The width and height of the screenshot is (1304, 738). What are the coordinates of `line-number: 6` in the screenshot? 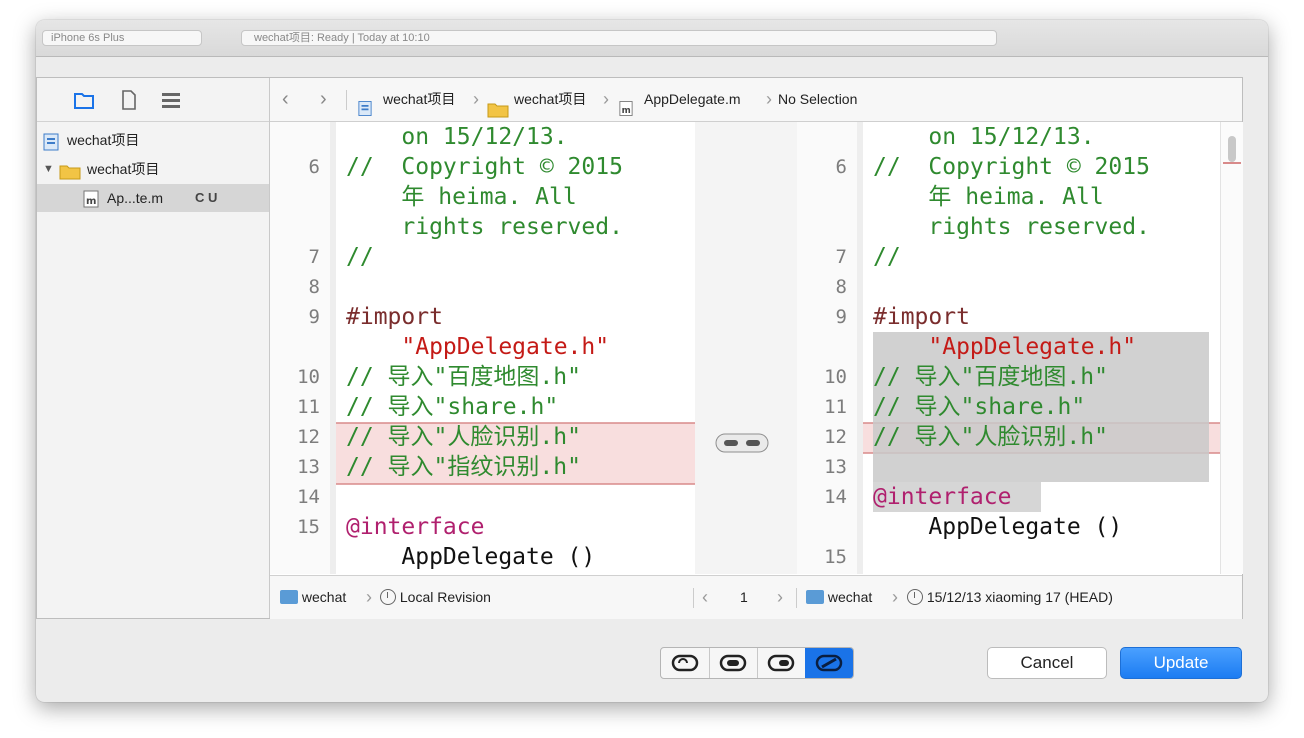 It's located at (841, 167).